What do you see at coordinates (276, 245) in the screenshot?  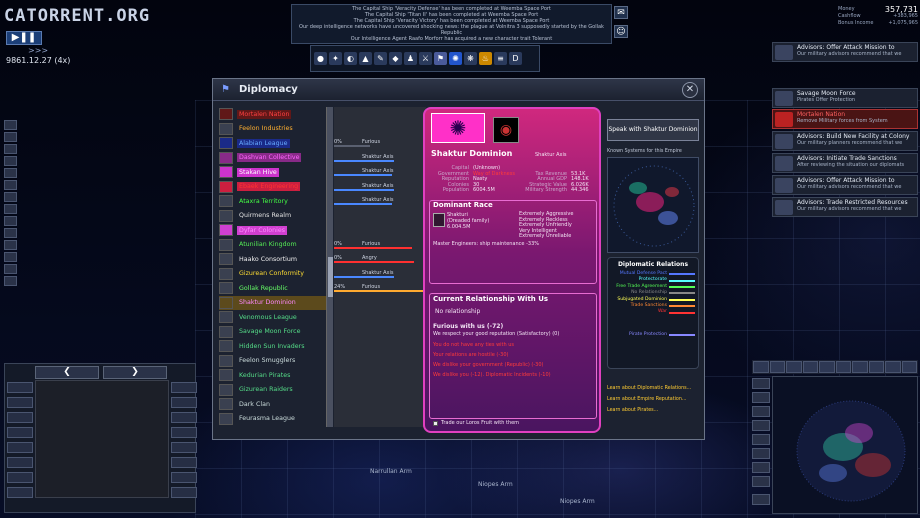 I see `empire-row: Atunilian Kingdom` at bounding box center [276, 245].